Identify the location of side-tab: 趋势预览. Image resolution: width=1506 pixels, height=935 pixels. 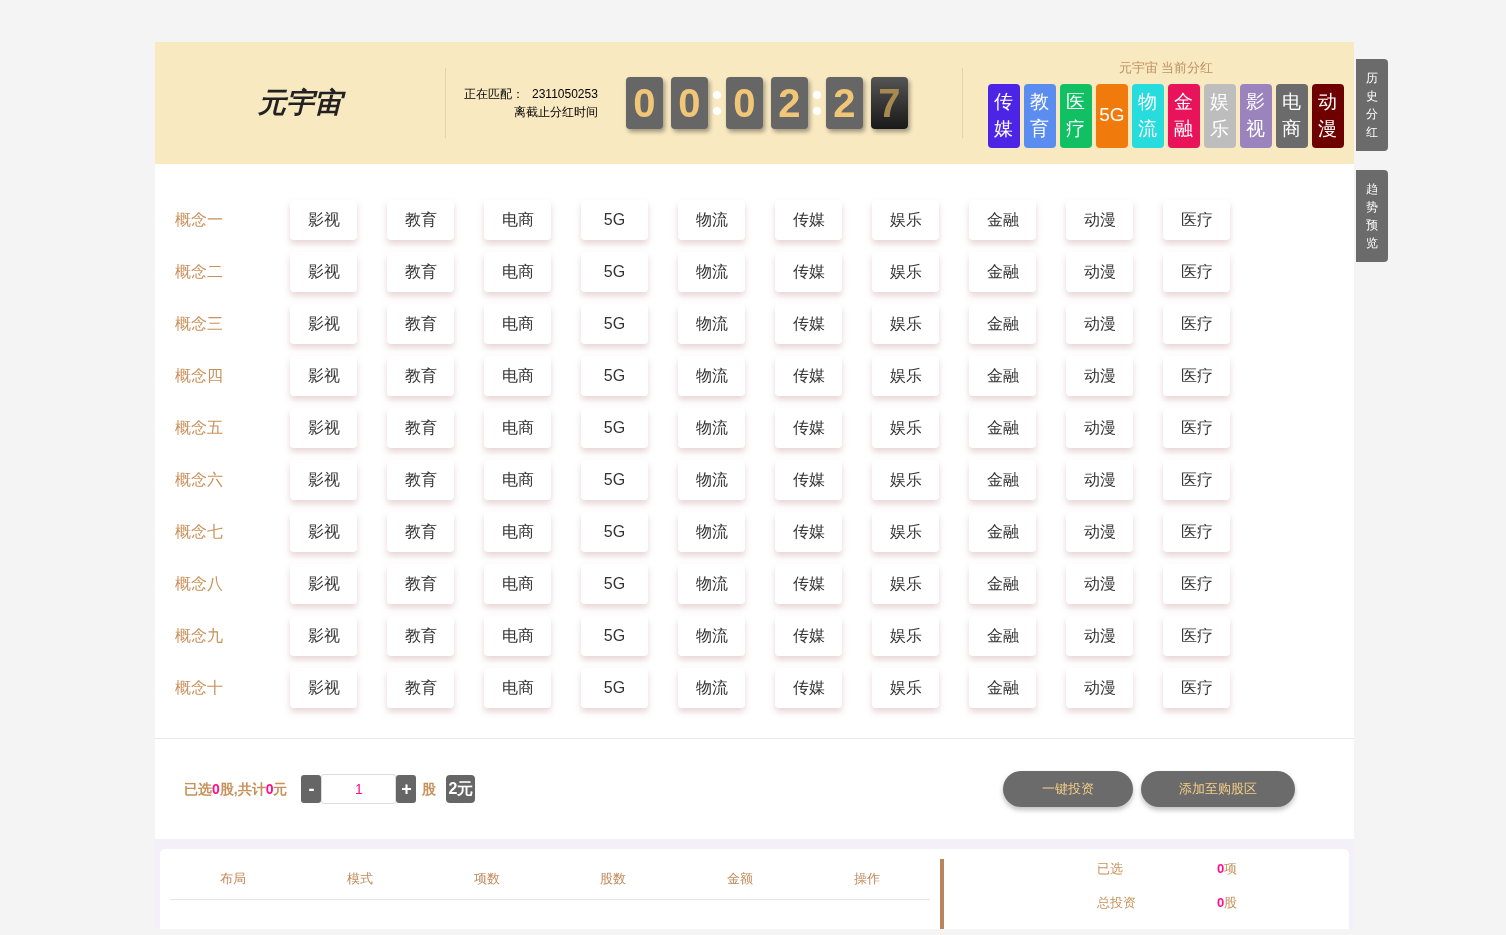
(1372, 216).